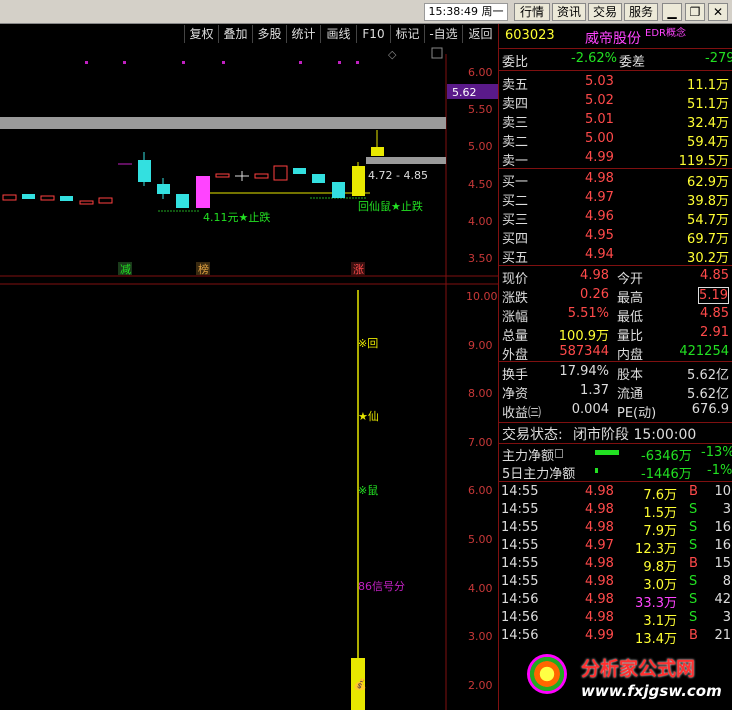 This screenshot has height=710, width=732. I want to click on f10-button: F10, so click(373, 34).